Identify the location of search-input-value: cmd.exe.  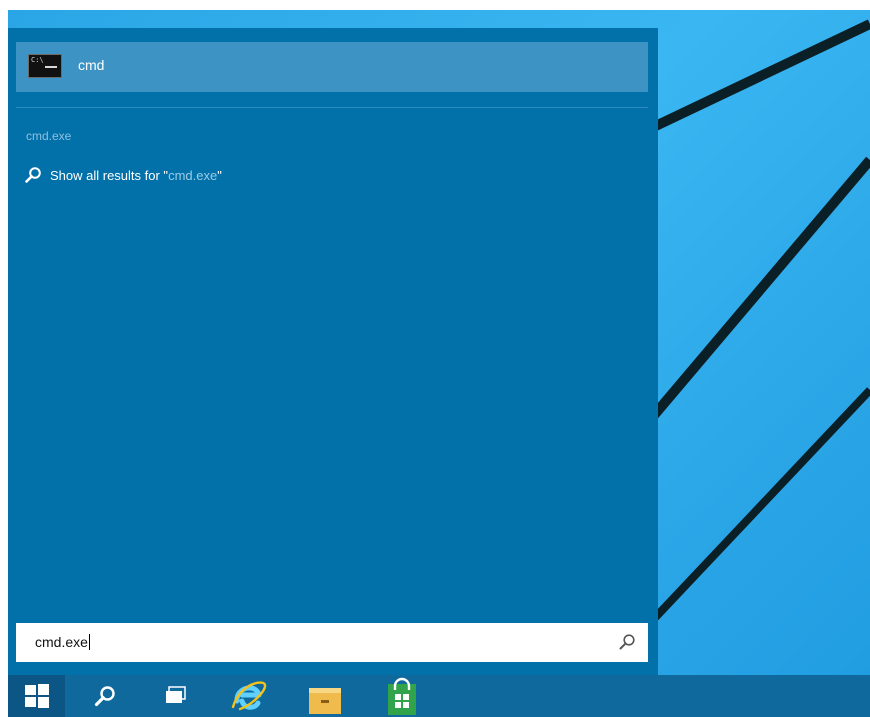
(61, 642).